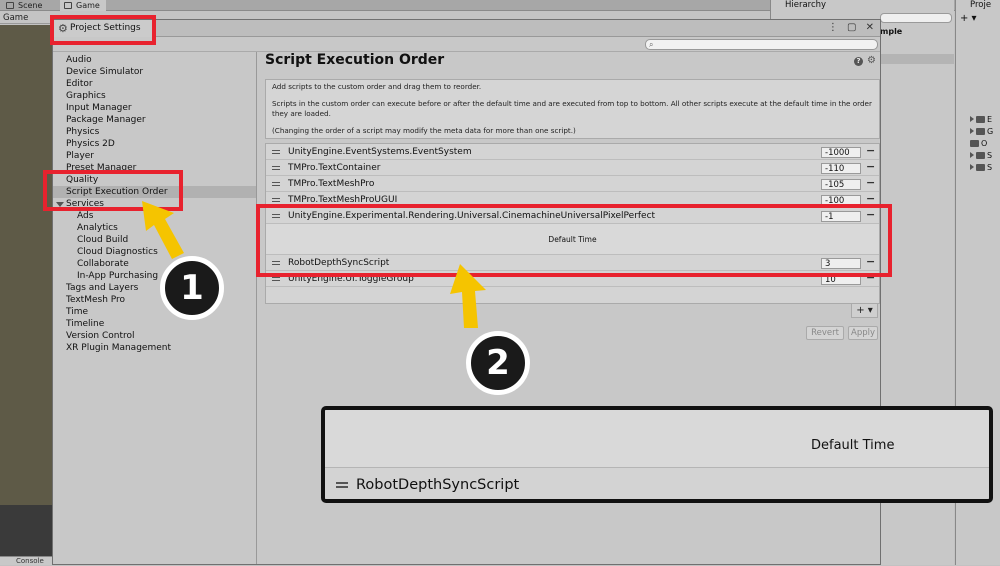 This screenshot has height=566, width=1000. What do you see at coordinates (853, 445) in the screenshot?
I see `zoom-default-time-label: Default Time` at bounding box center [853, 445].